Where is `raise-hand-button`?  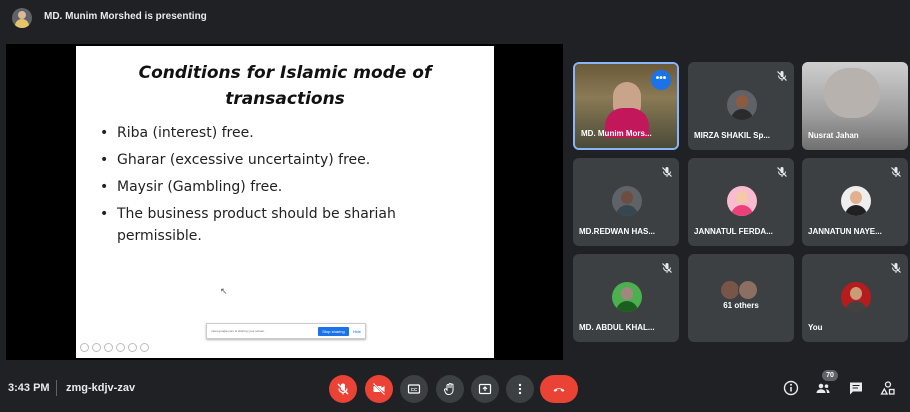
raise-hand-button is located at coordinates (450, 389).